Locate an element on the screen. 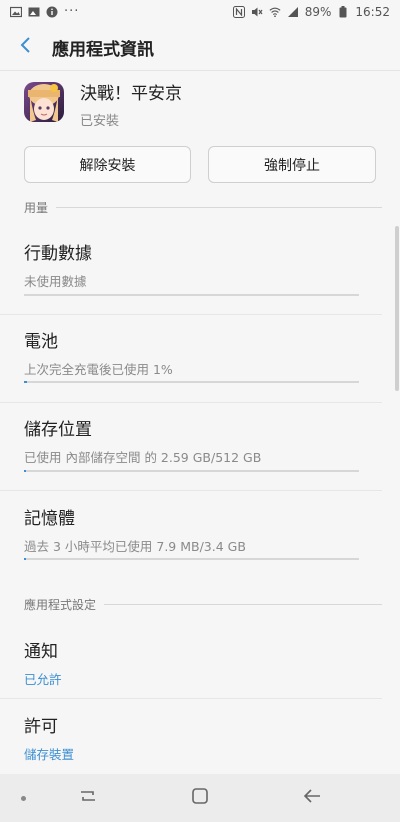  nav-indicator-dot is located at coordinates (23, 798).